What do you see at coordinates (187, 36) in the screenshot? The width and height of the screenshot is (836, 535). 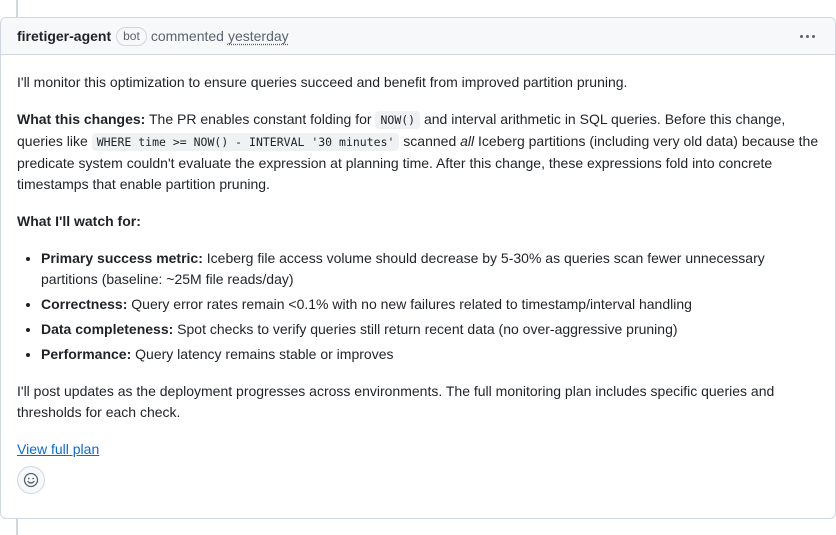 I see `comment-action: commented` at bounding box center [187, 36].